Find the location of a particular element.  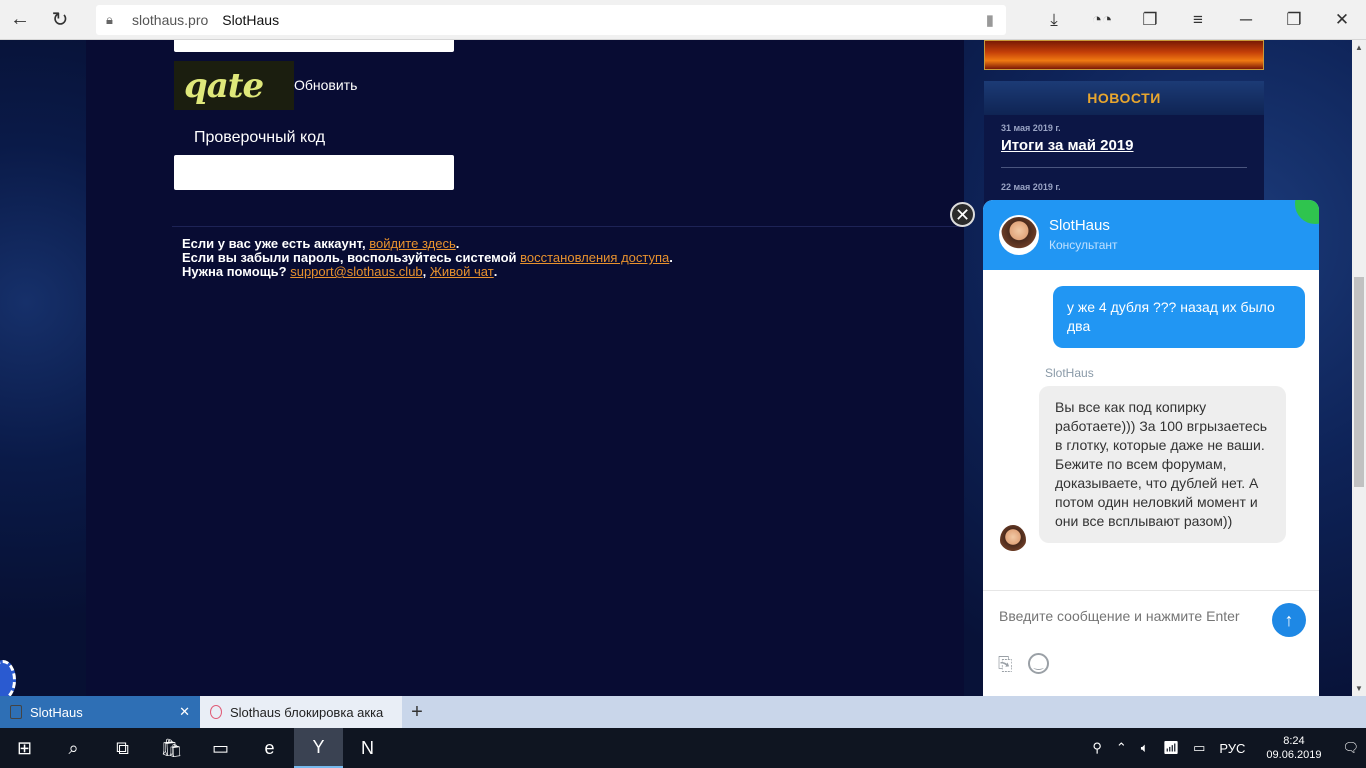

clock: 8:24 09.06.2019 is located at coordinates (1293, 748).